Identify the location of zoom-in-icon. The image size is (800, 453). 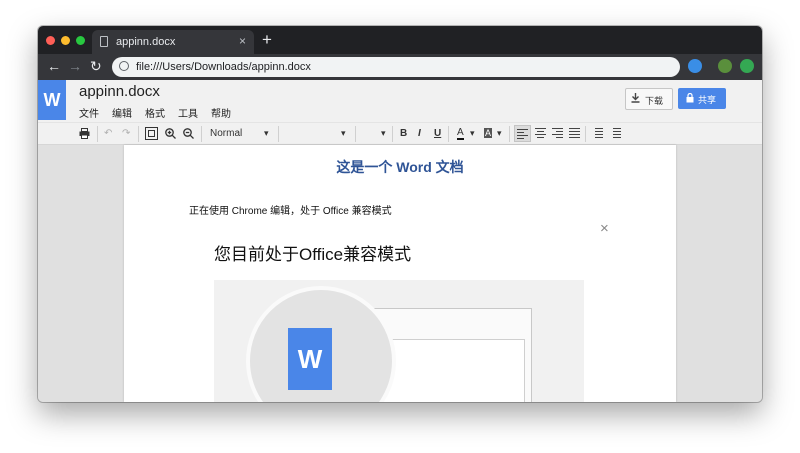
(170, 133).